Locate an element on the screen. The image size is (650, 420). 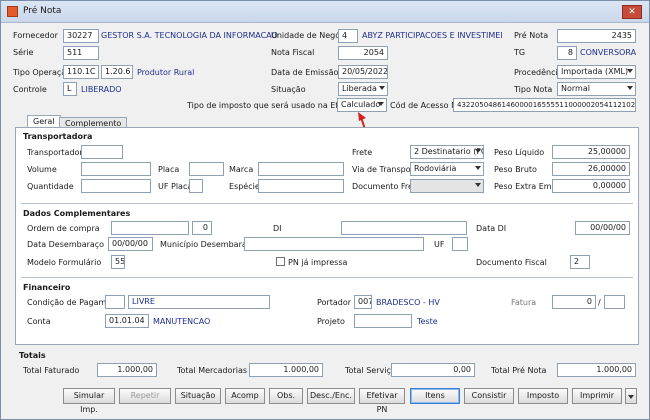
repetir-button: Repetir is located at coordinates (145, 396).